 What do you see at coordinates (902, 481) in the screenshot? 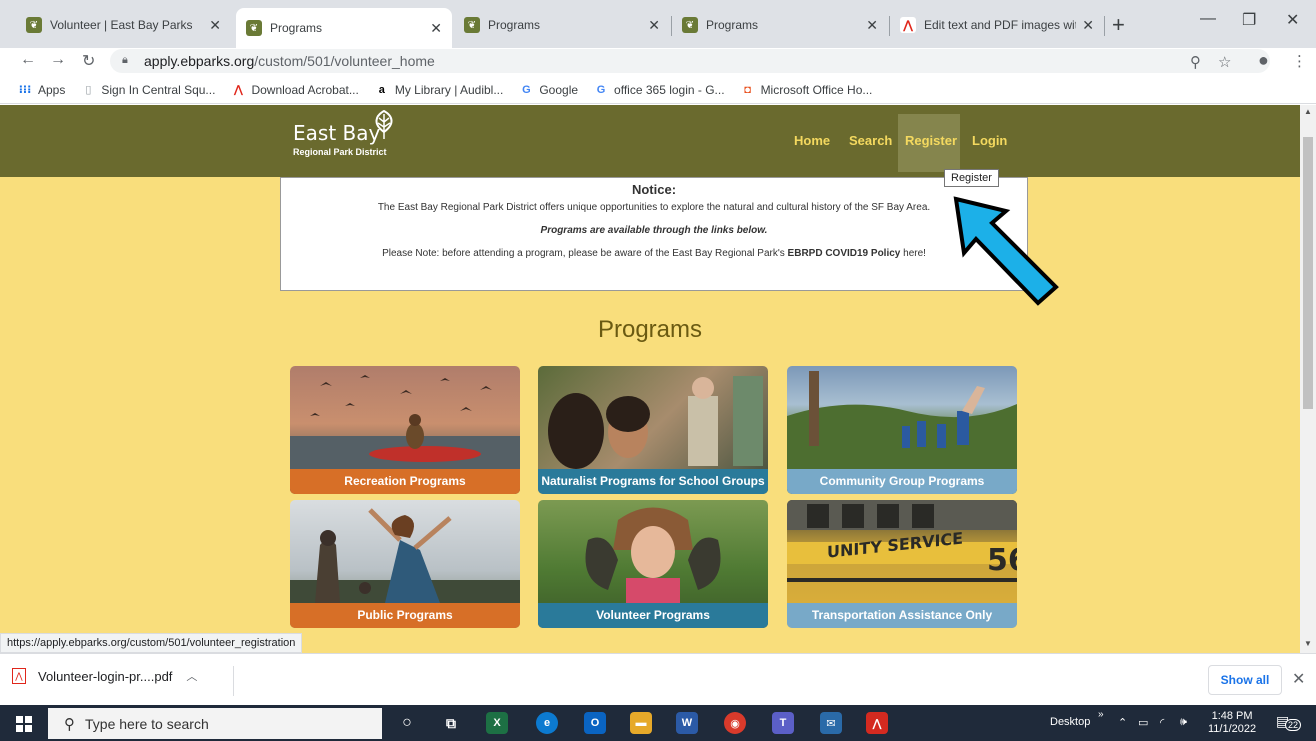
I see `card-caption: Community Group Programs` at bounding box center [902, 481].